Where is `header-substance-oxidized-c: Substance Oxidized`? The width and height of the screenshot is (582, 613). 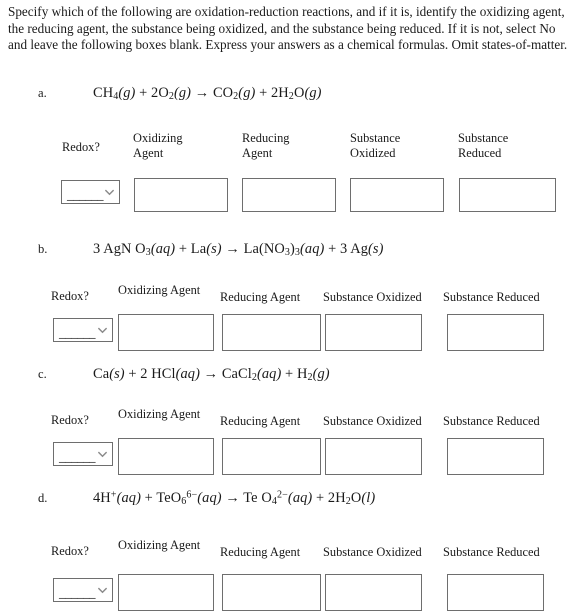
header-substance-oxidized-c: Substance Oxidized is located at coordinates (372, 421).